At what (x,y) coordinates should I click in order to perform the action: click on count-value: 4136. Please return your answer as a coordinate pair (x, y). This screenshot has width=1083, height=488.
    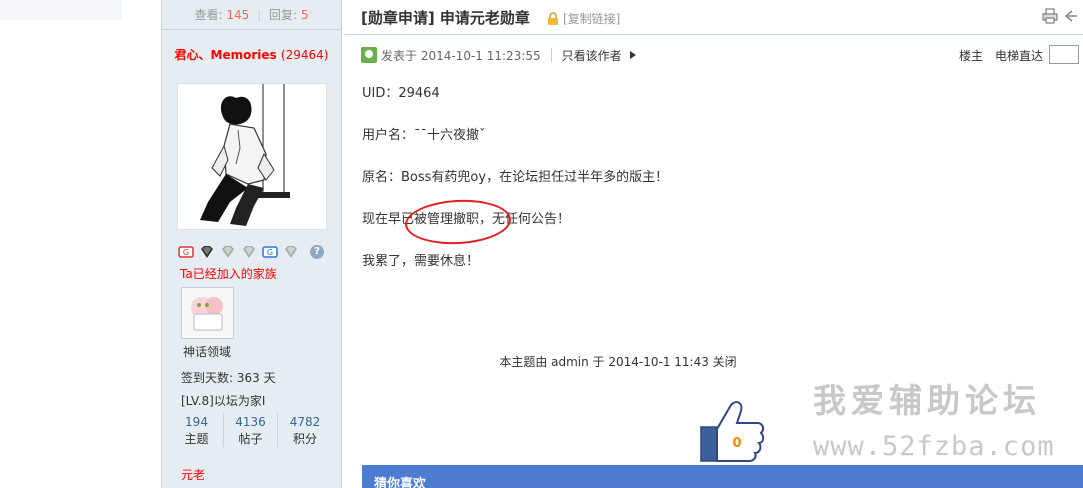
    Looking at the image, I should click on (250, 422).